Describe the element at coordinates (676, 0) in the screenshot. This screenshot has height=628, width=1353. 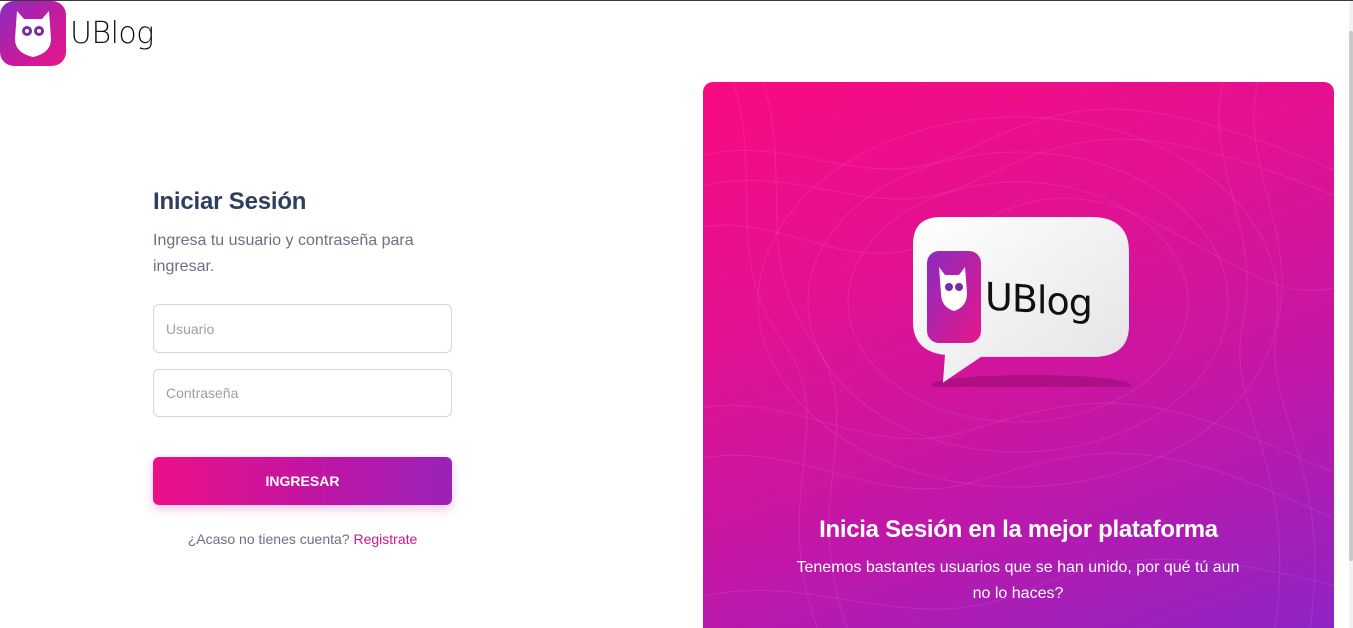
I see `window-top-border` at that location.